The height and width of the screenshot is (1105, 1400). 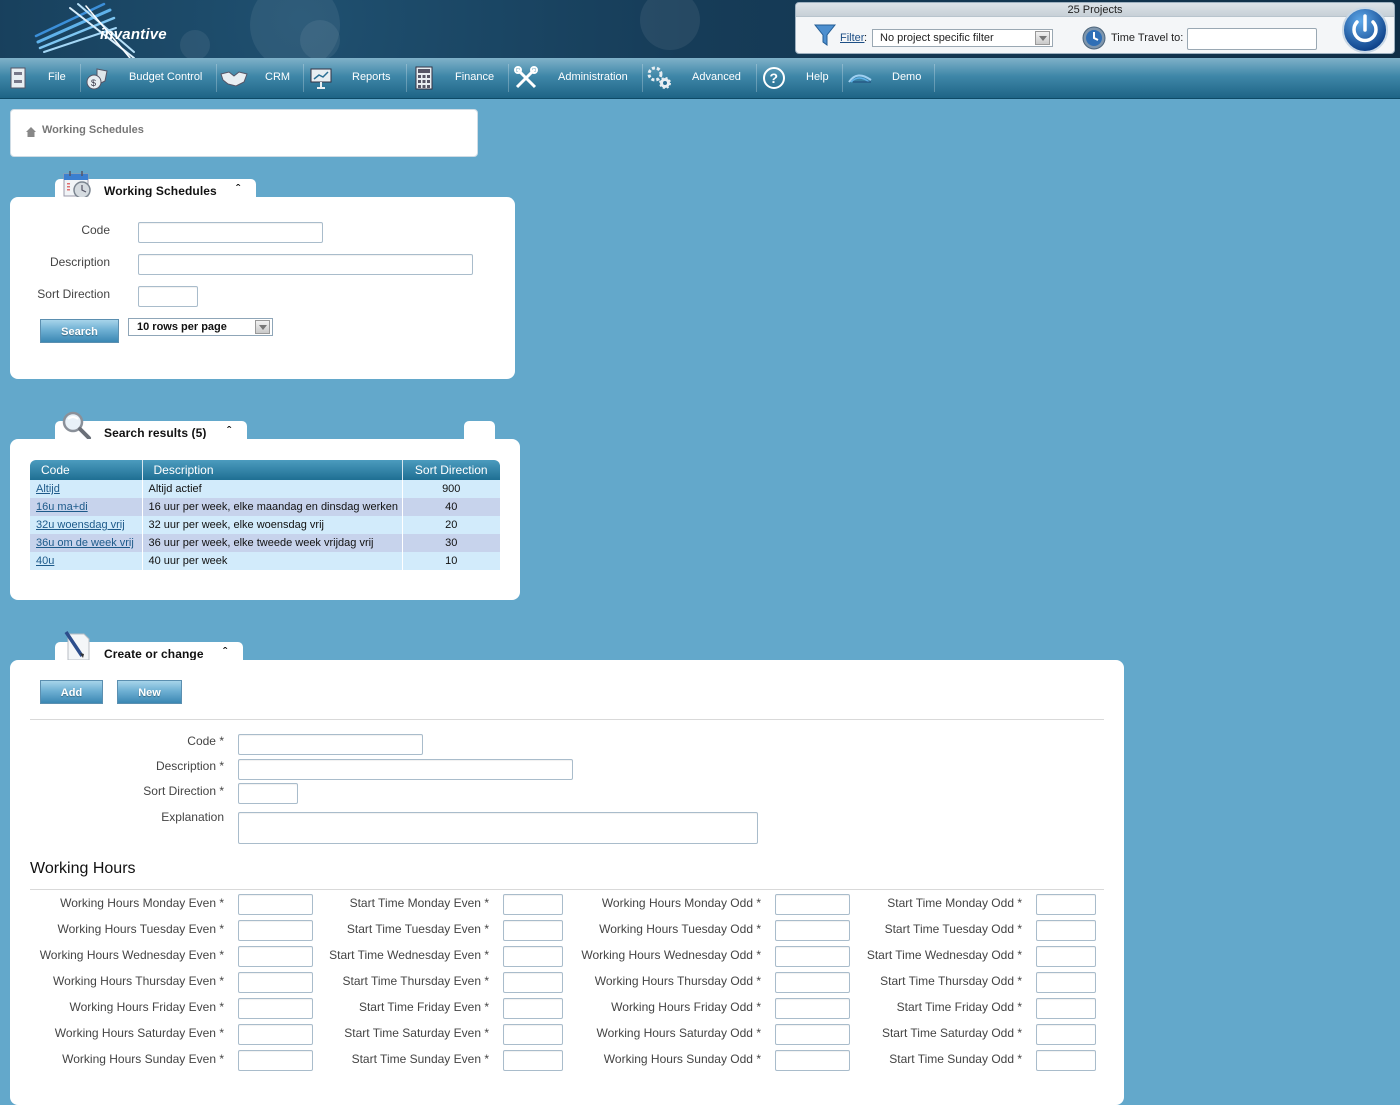 I want to click on table-row: 40u 40 uur per week 10, so click(x=265, y=561).